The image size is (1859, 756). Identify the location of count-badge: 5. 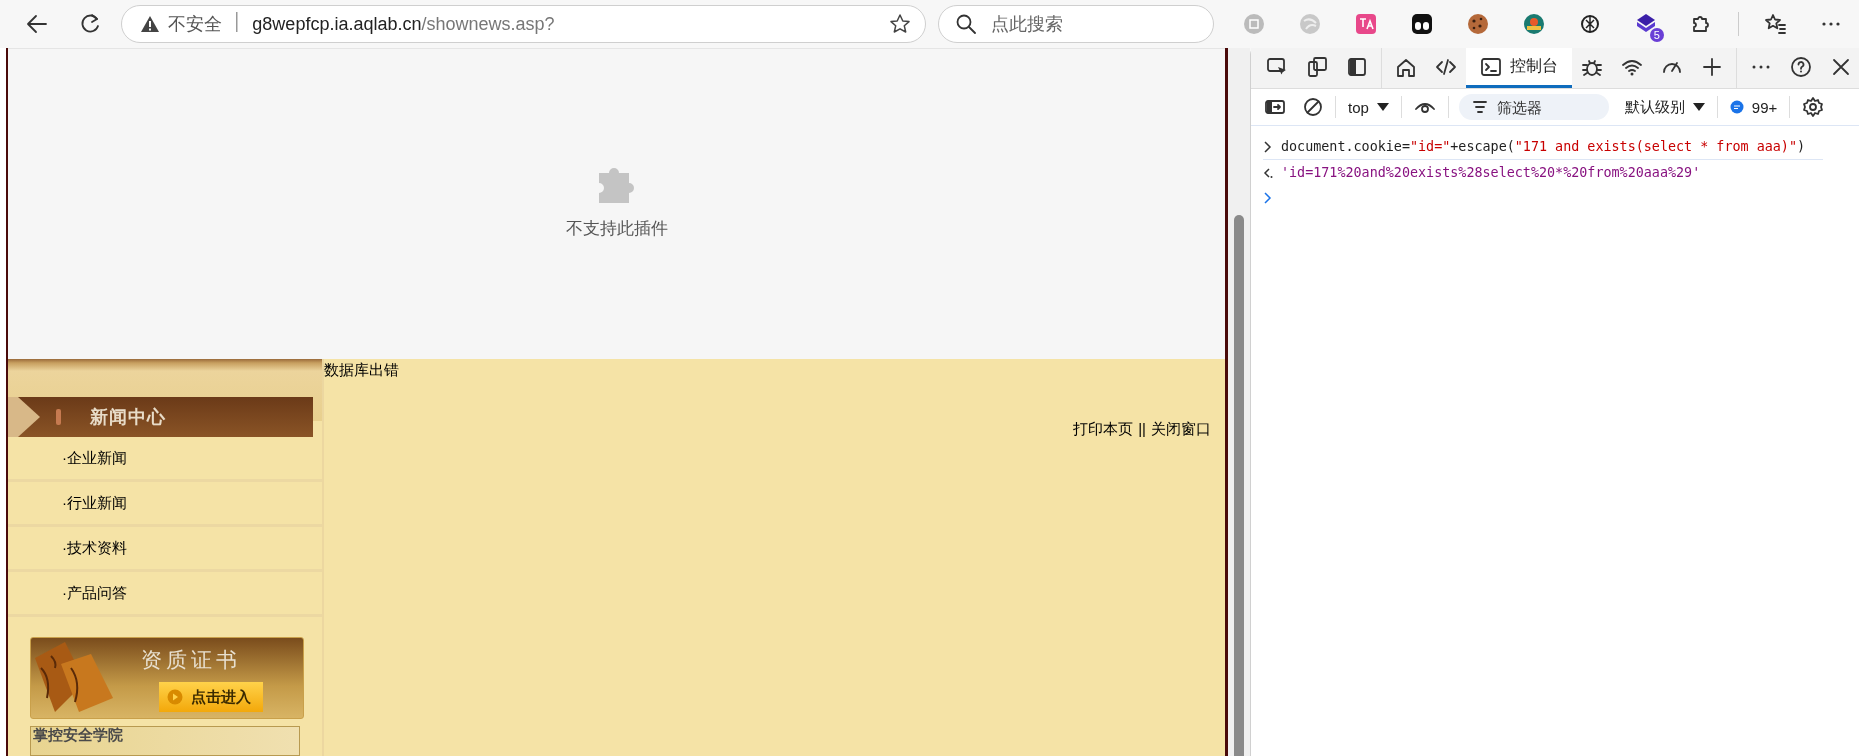
(1656, 35).